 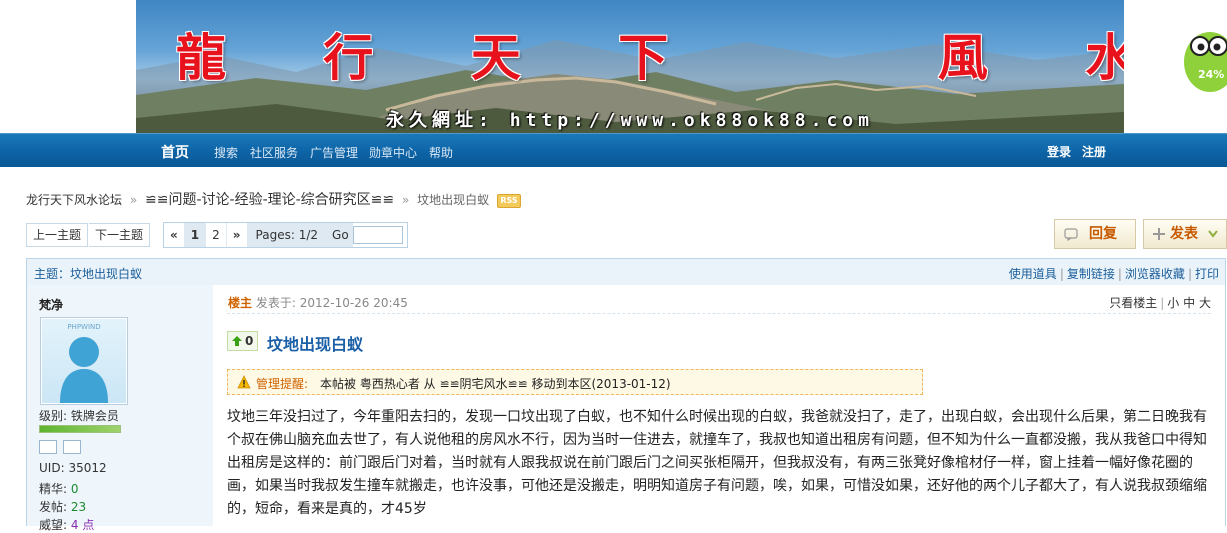 I want to click on nav-ads-link: 广告管理, so click(x=334, y=152).